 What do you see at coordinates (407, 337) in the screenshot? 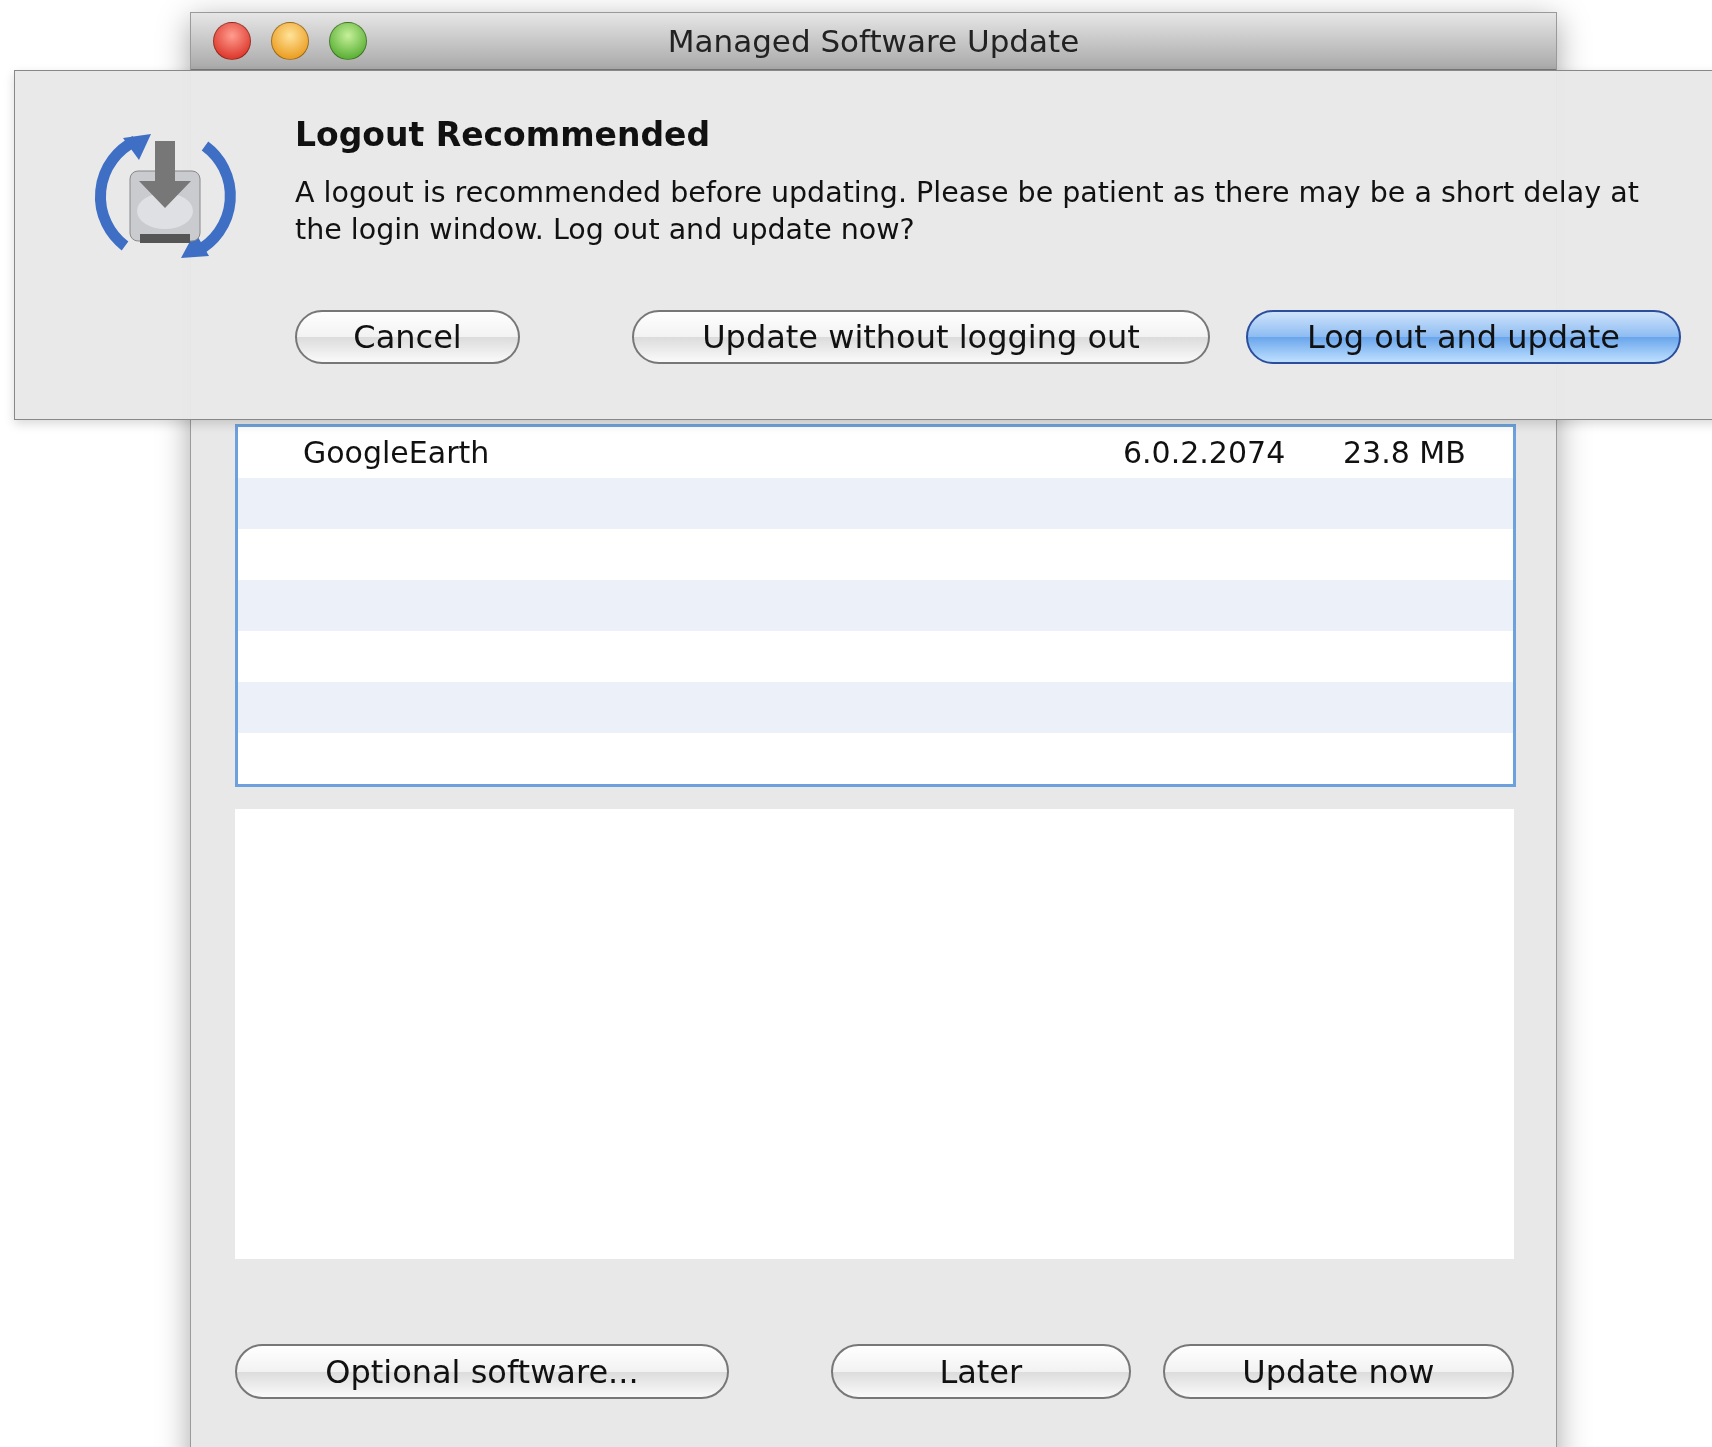
I see `push-button: Cancel` at bounding box center [407, 337].